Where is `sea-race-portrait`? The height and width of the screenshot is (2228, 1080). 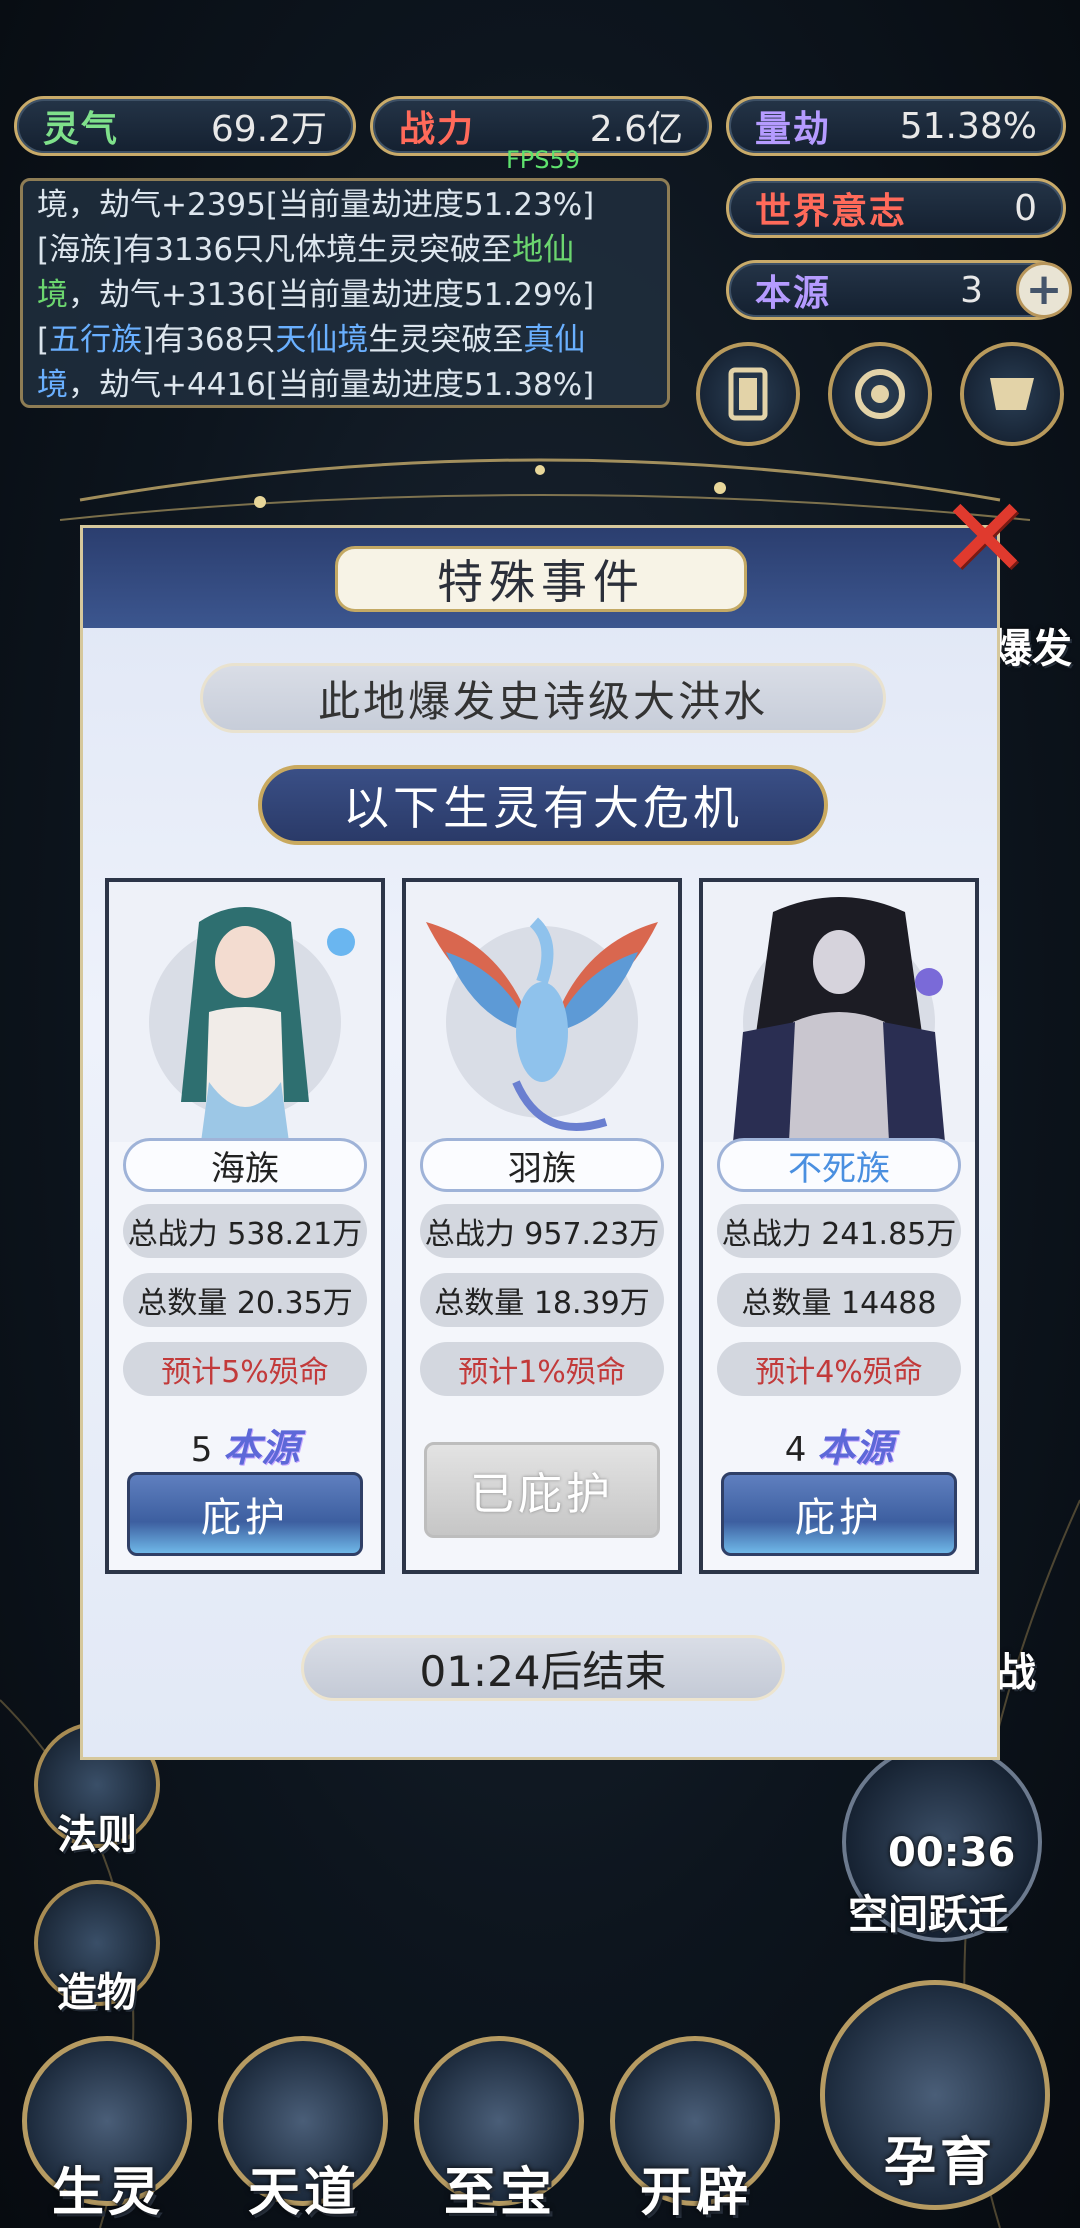 sea-race-portrait is located at coordinates (245, 1012).